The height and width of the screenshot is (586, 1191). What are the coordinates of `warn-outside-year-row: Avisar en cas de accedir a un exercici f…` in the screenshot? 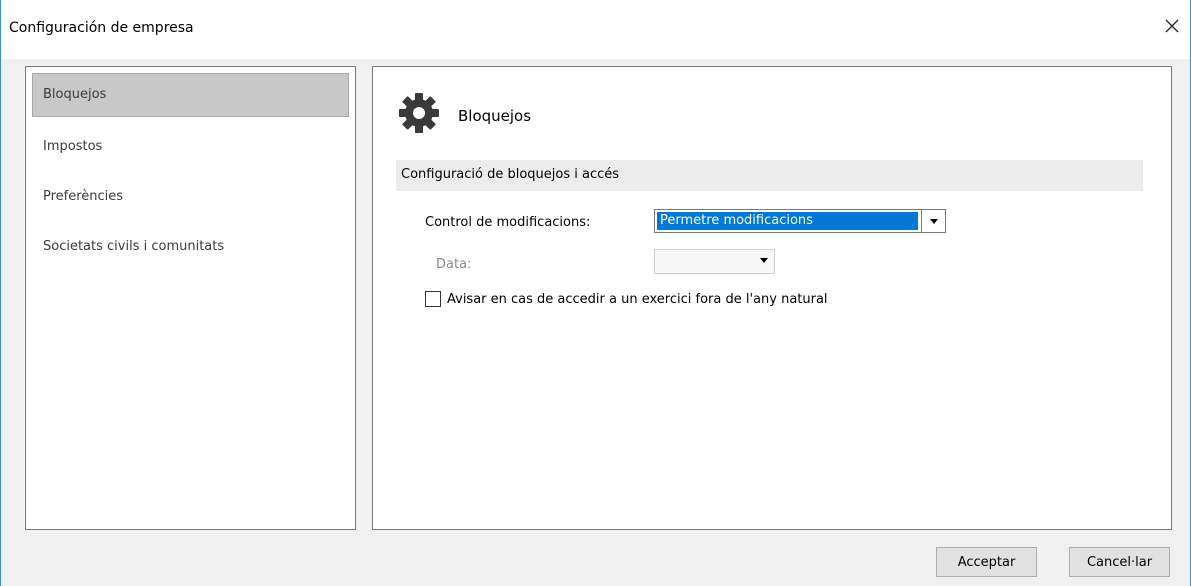 It's located at (626, 299).